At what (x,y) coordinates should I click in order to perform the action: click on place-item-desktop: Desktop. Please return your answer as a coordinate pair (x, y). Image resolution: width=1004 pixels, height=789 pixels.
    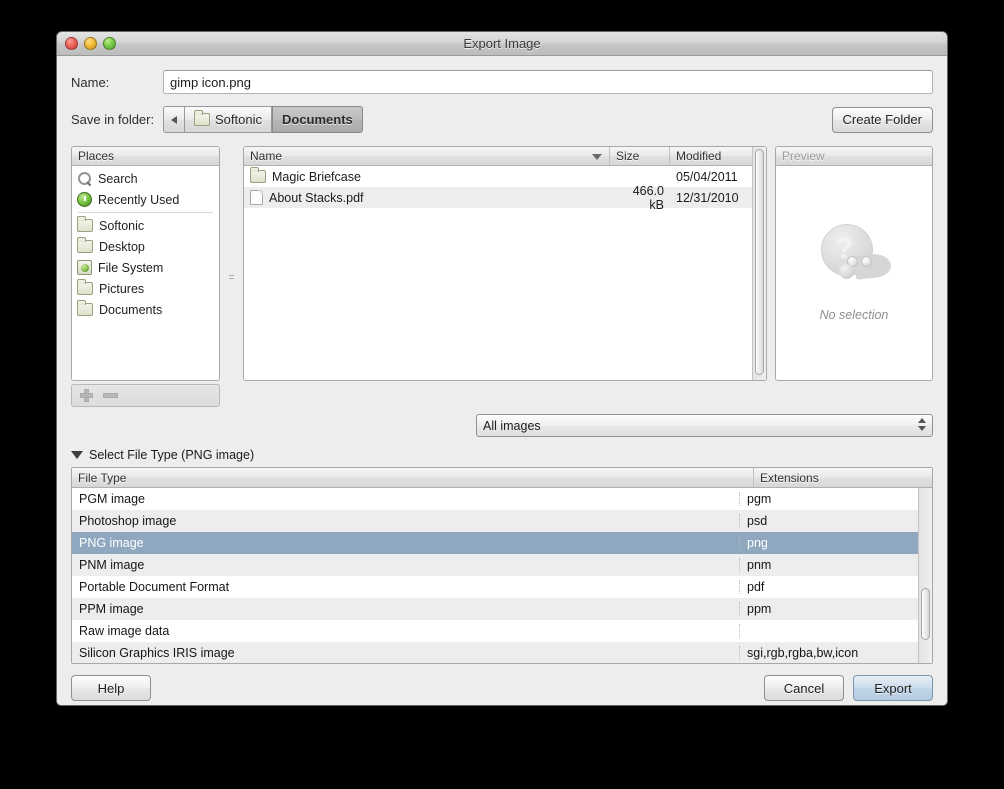
    Looking at the image, I should click on (145, 246).